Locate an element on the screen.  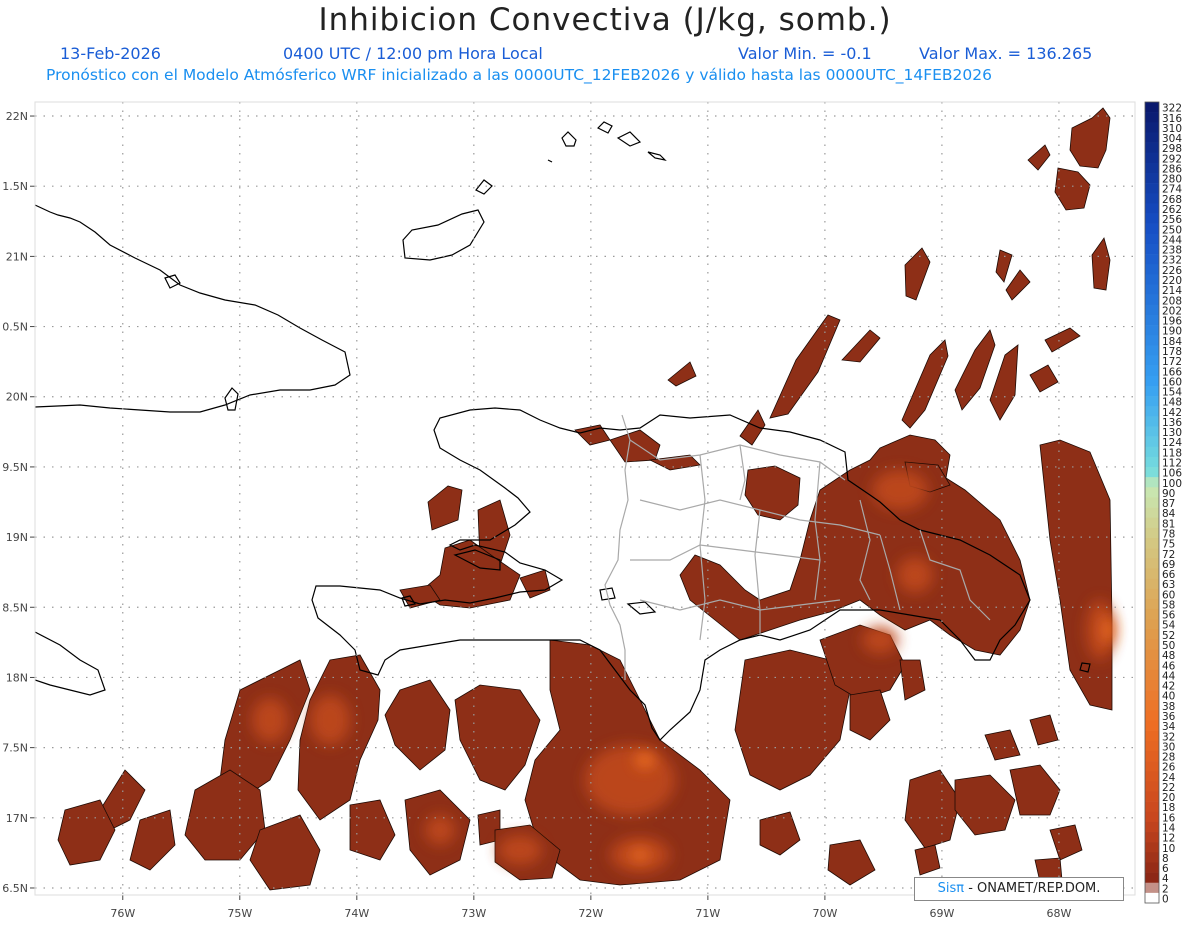
lat-tick-label: 19N is located at coordinates (17, 537).